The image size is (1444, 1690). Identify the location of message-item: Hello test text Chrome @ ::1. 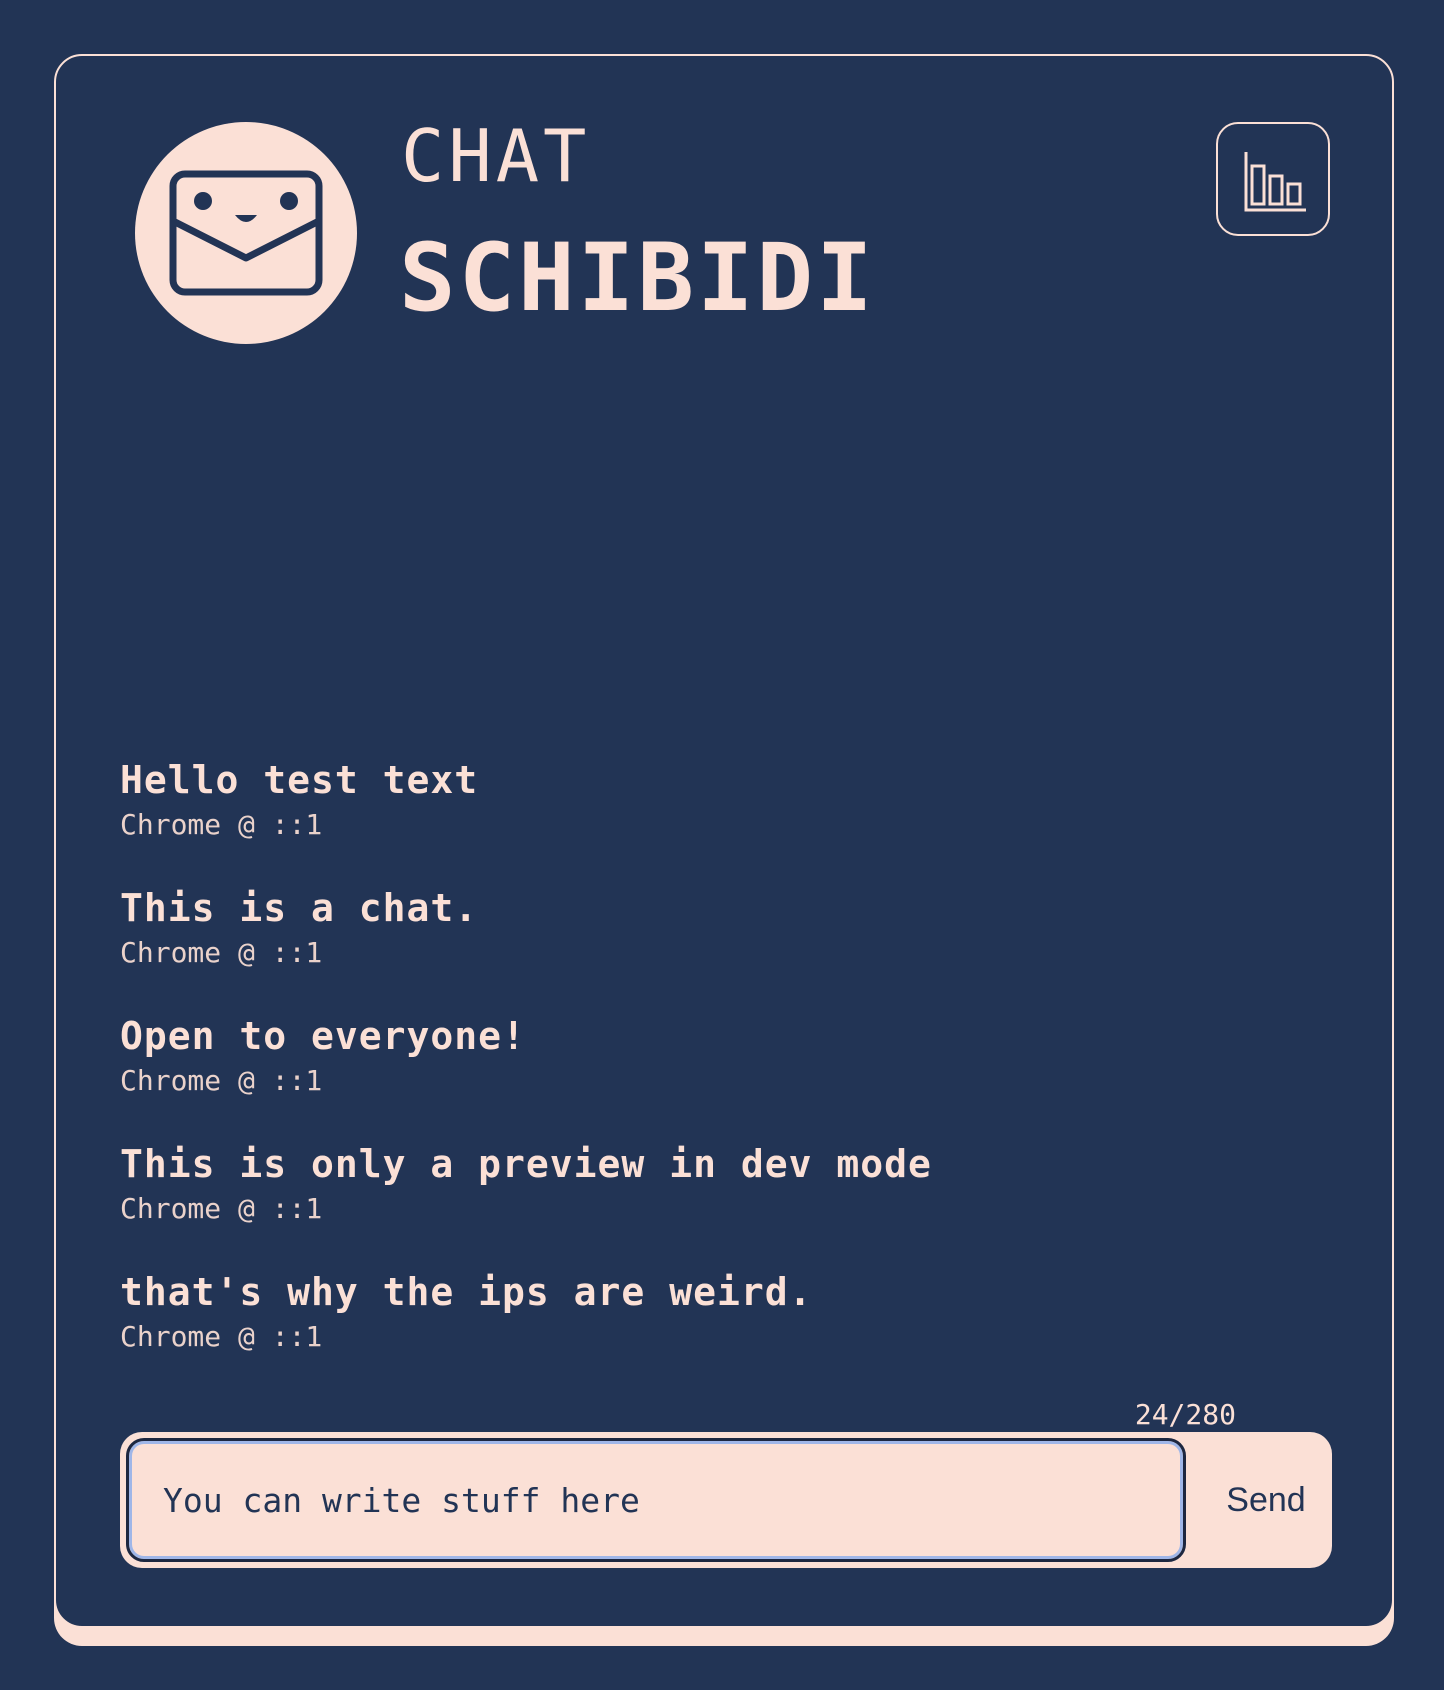
(720, 818).